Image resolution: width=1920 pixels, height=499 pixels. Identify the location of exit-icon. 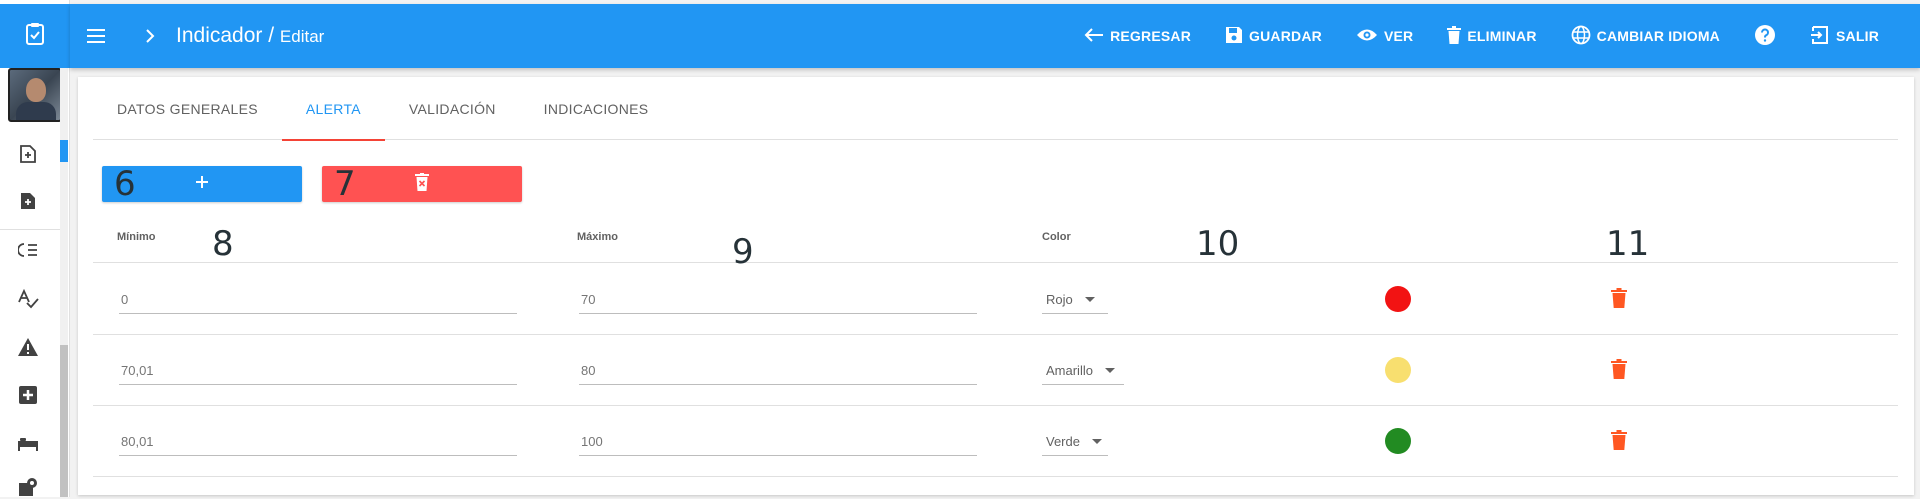
(1820, 36).